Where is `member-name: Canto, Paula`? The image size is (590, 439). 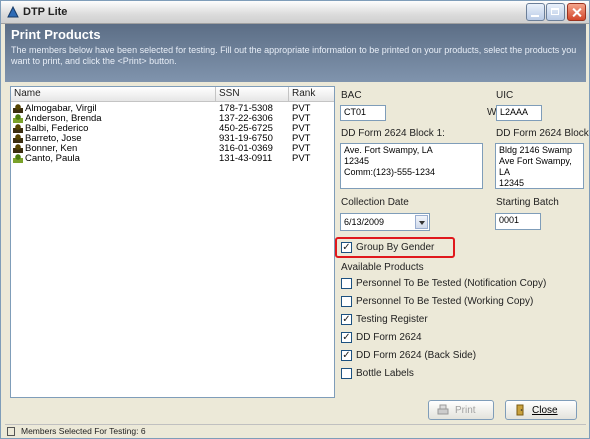 member-name: Canto, Paula is located at coordinates (52, 158).